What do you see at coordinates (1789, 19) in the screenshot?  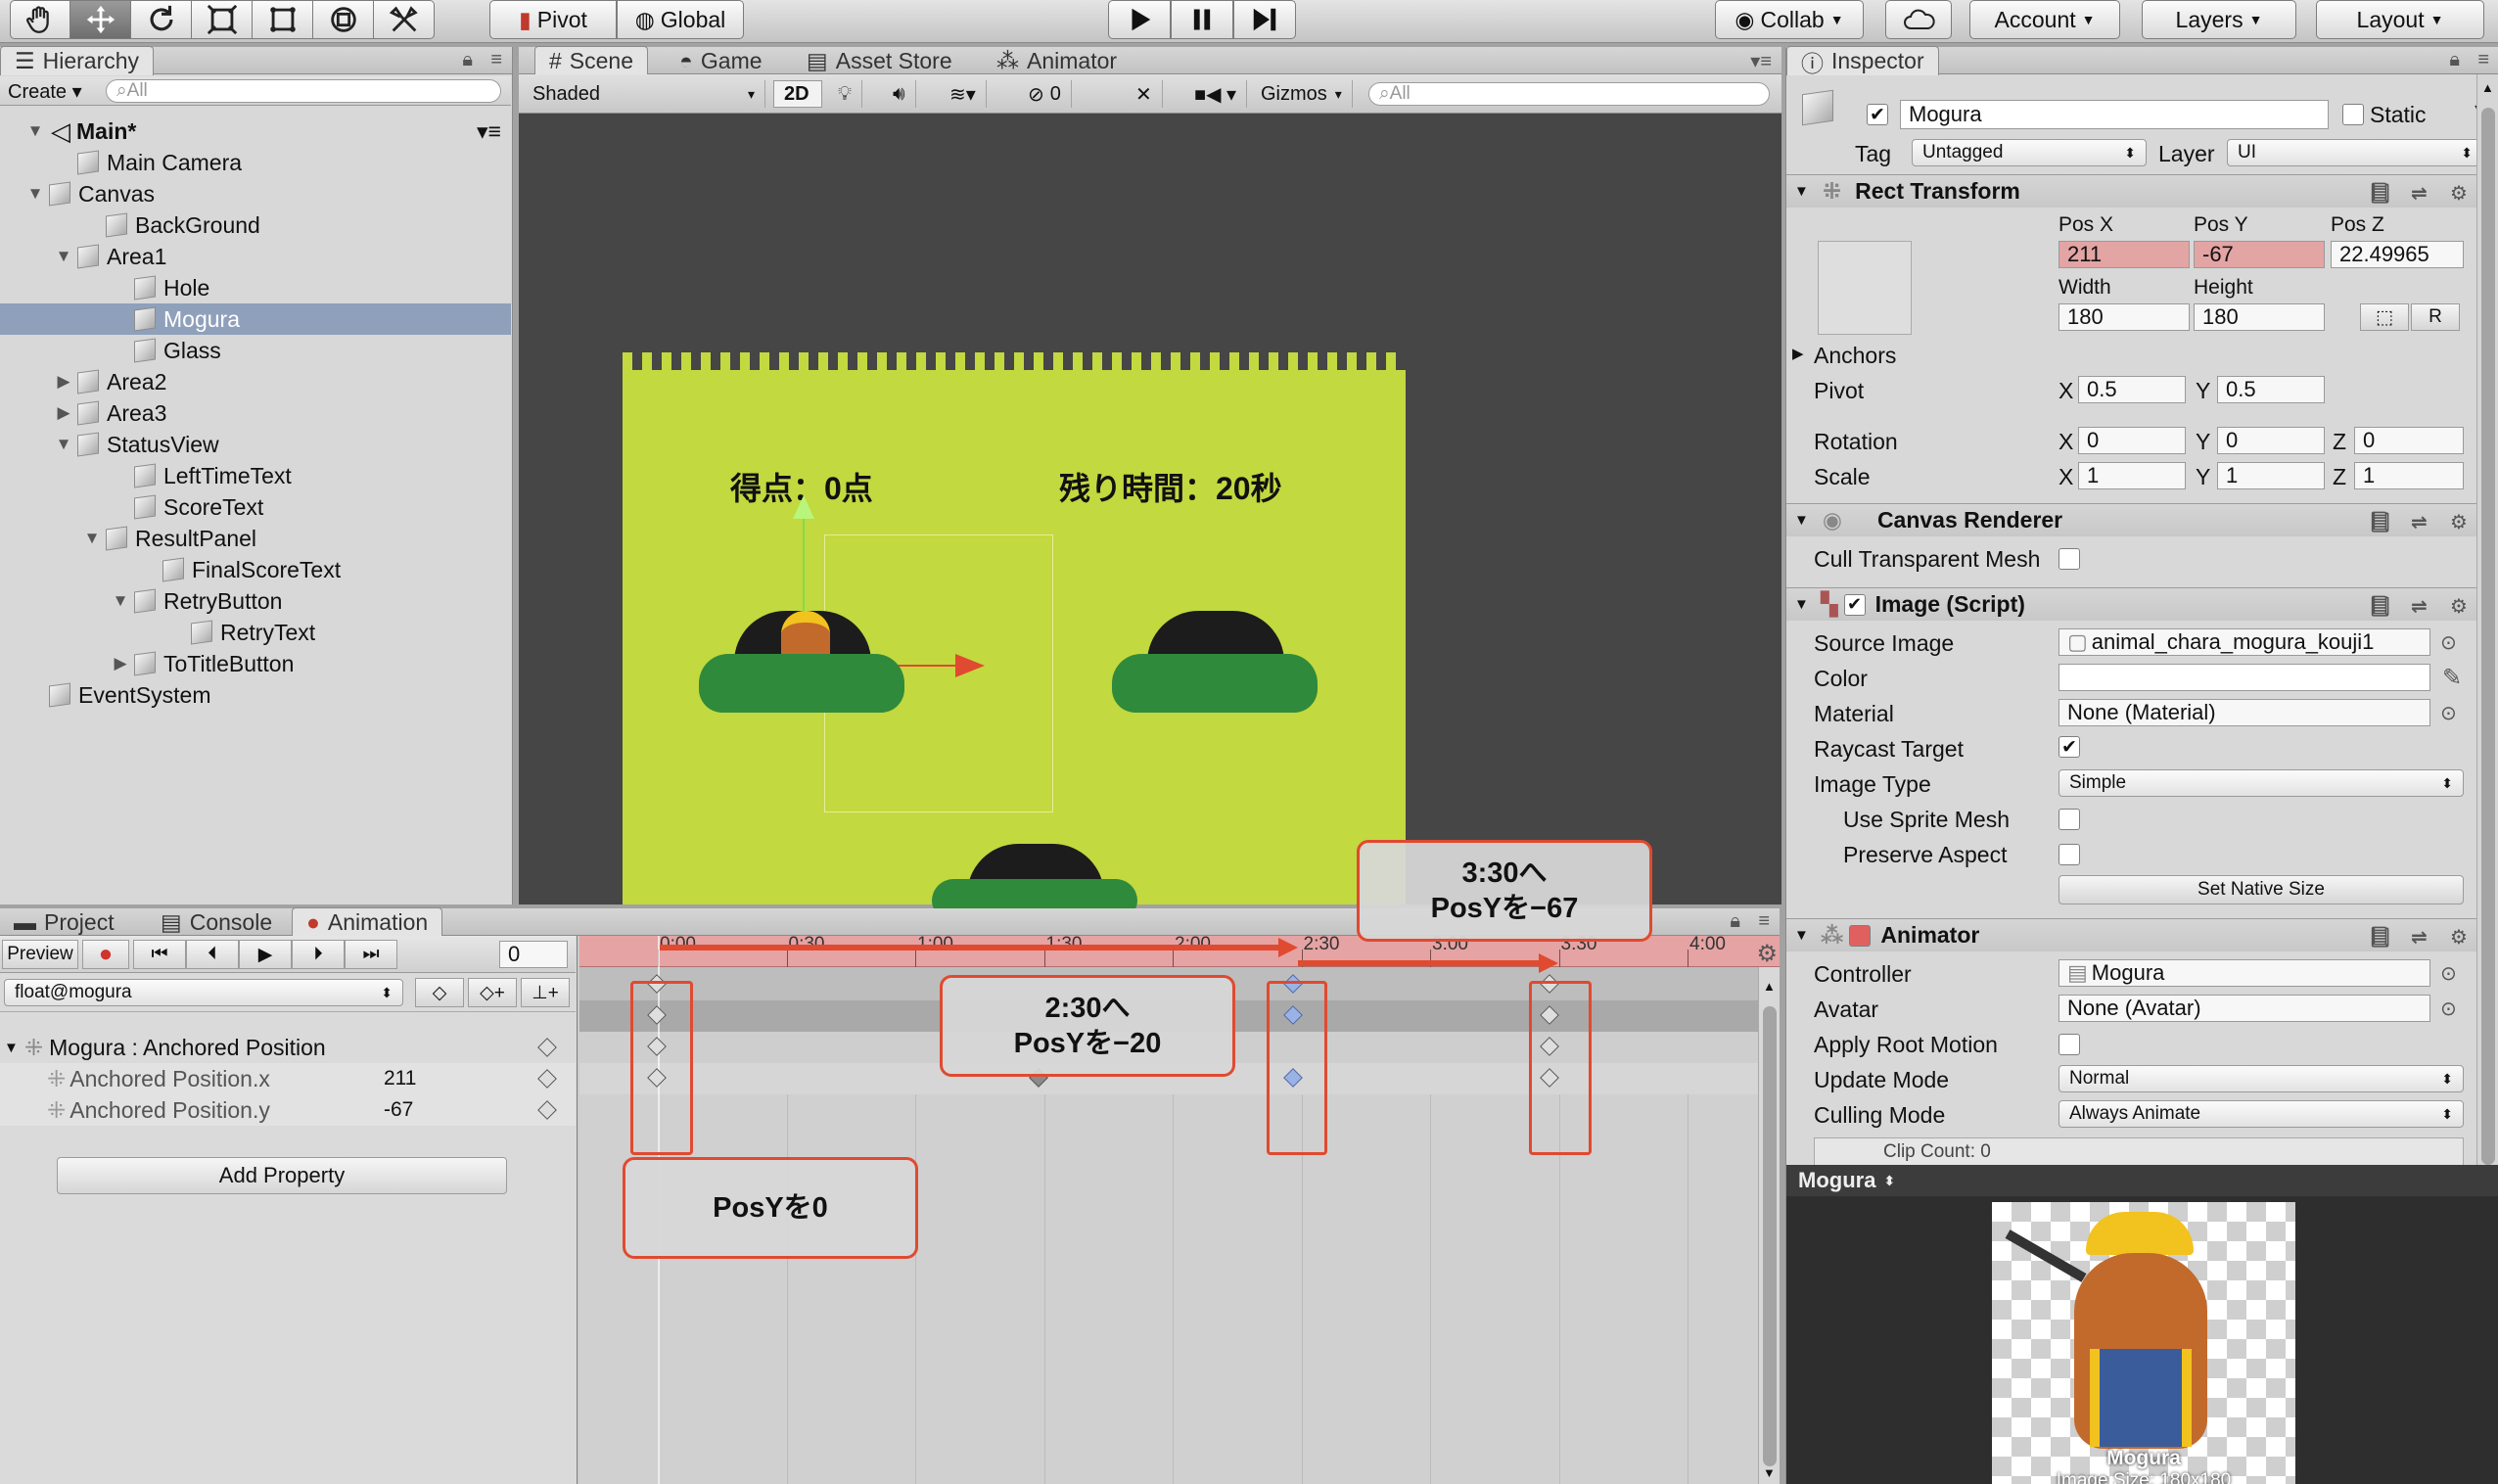 I see `collab-dropdown: ◉ Collab ▼` at bounding box center [1789, 19].